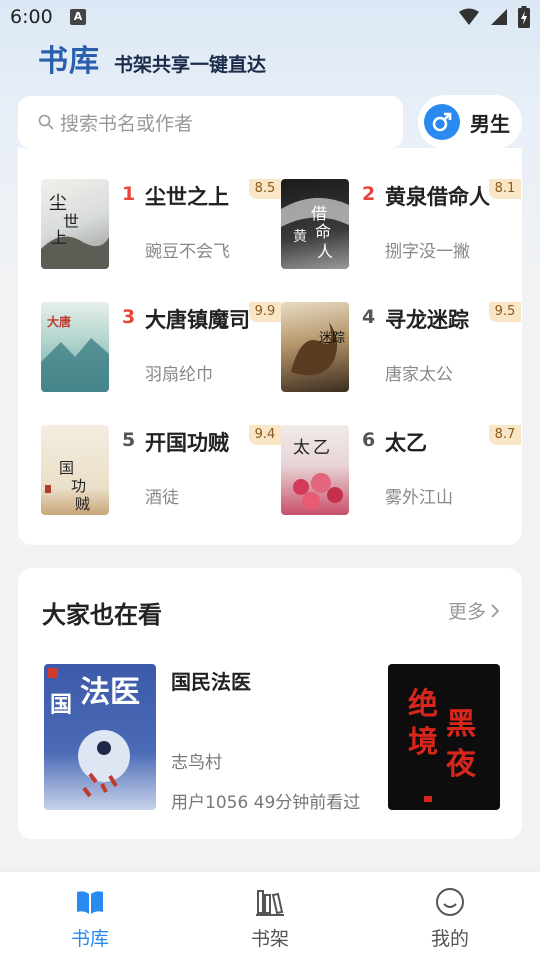  I want to click on book-cover: 借命黄人, so click(315, 224).